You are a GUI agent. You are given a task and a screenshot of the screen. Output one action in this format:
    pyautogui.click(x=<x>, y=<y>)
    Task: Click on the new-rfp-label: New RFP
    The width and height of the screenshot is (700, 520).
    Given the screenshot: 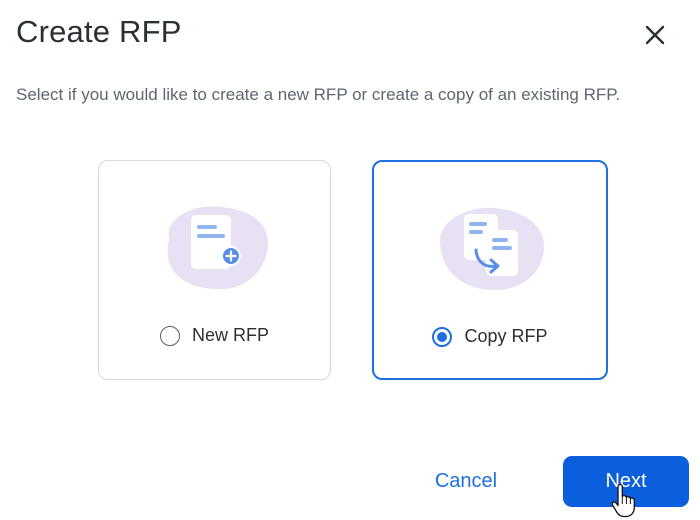 What is the action you would take?
    pyautogui.click(x=230, y=335)
    